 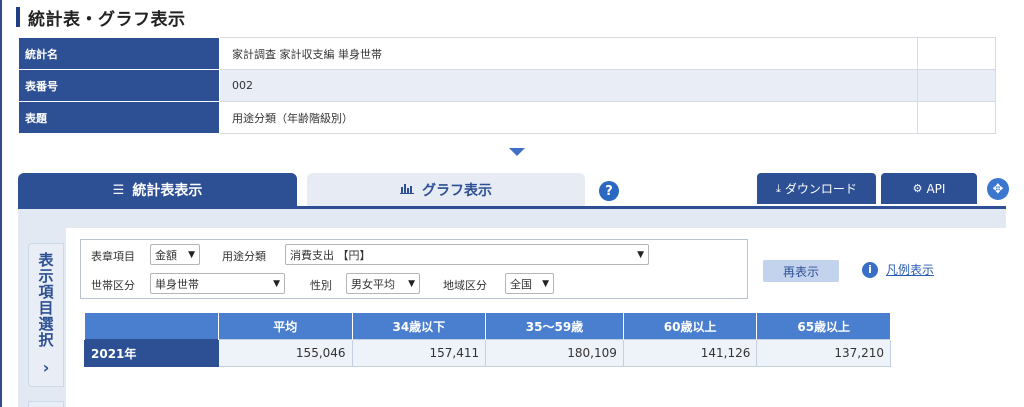 I want to click on select-chiiki: 全国 ▼, so click(x=529, y=283).